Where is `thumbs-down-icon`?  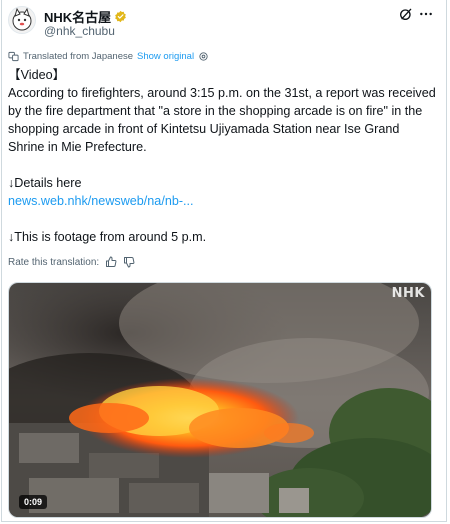 thumbs-down-icon is located at coordinates (129, 262).